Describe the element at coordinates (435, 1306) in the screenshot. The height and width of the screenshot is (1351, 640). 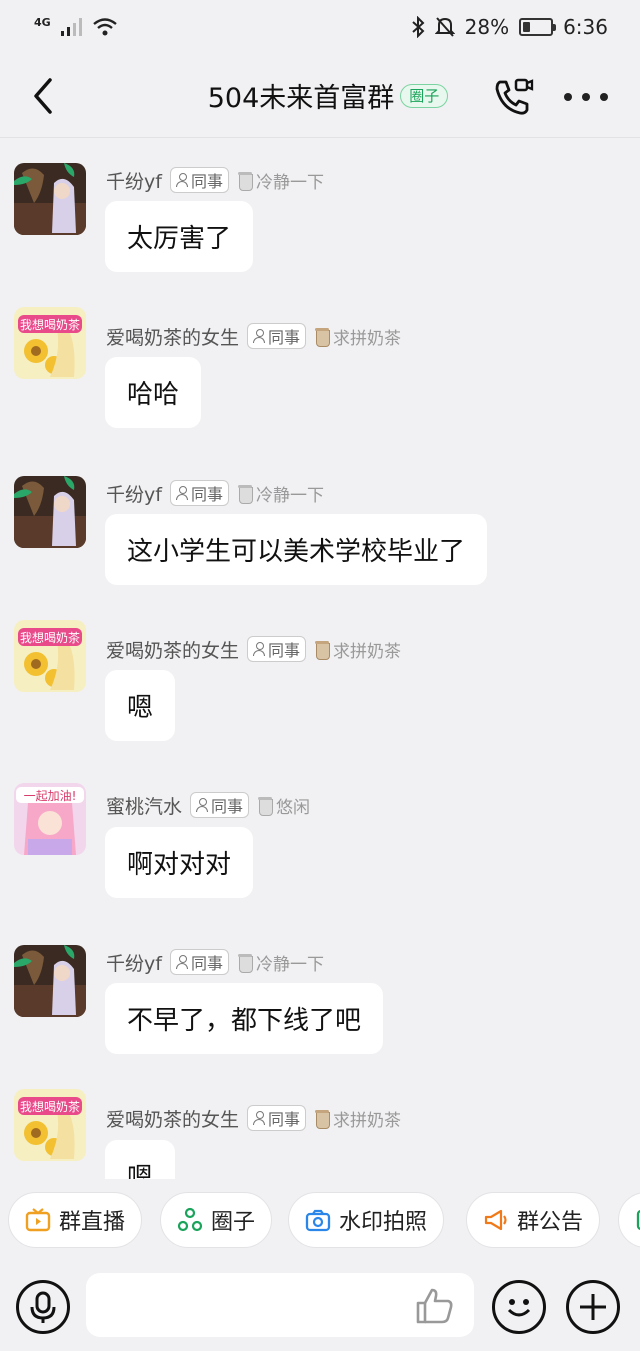
I see `thumbs-up-icon` at that location.